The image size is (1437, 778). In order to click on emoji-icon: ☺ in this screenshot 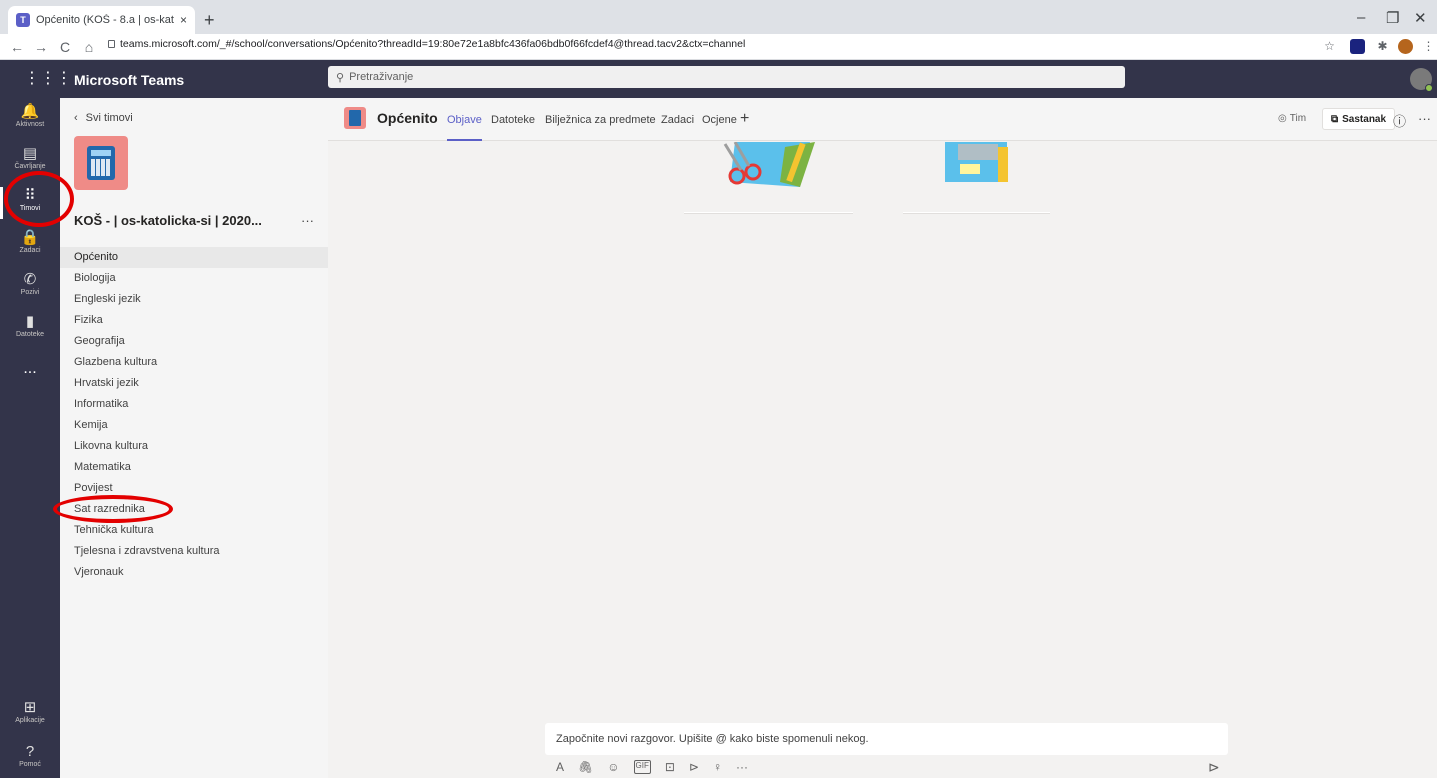, I will do `click(613, 767)`.